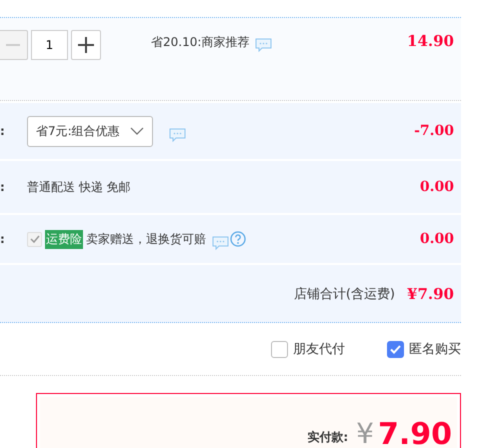 The image size is (480, 448). What do you see at coordinates (345, 294) in the screenshot?
I see `shop-total-label: 店铺合计(含运费)` at bounding box center [345, 294].